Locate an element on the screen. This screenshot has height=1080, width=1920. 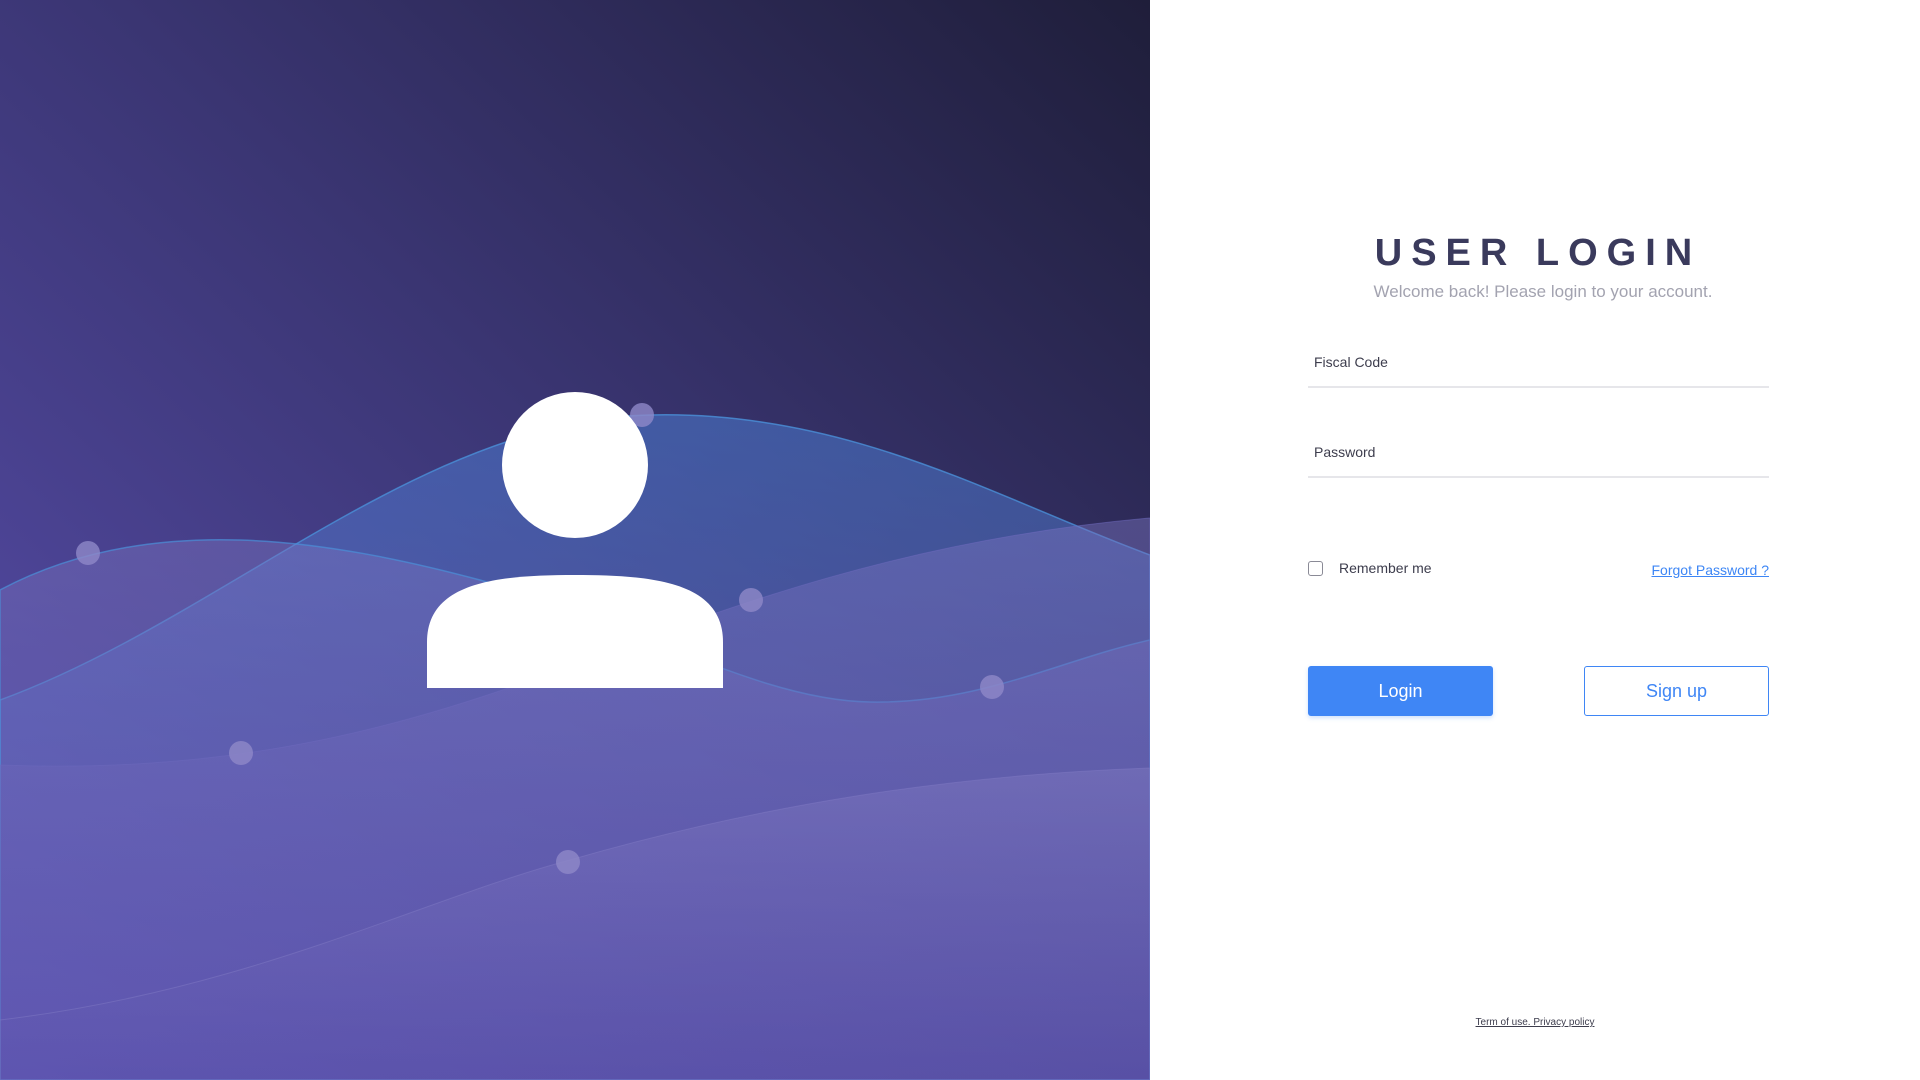
remember-me-checkbox is located at coordinates (1315, 568).